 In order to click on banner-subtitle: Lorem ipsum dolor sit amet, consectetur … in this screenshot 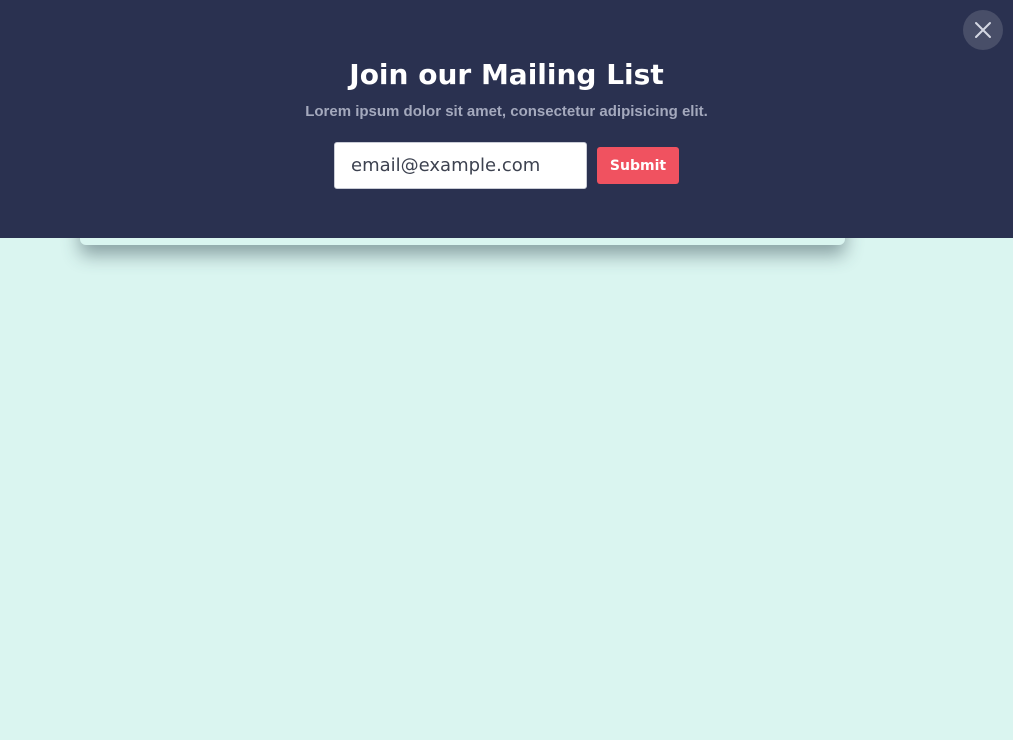, I will do `click(506, 111)`.